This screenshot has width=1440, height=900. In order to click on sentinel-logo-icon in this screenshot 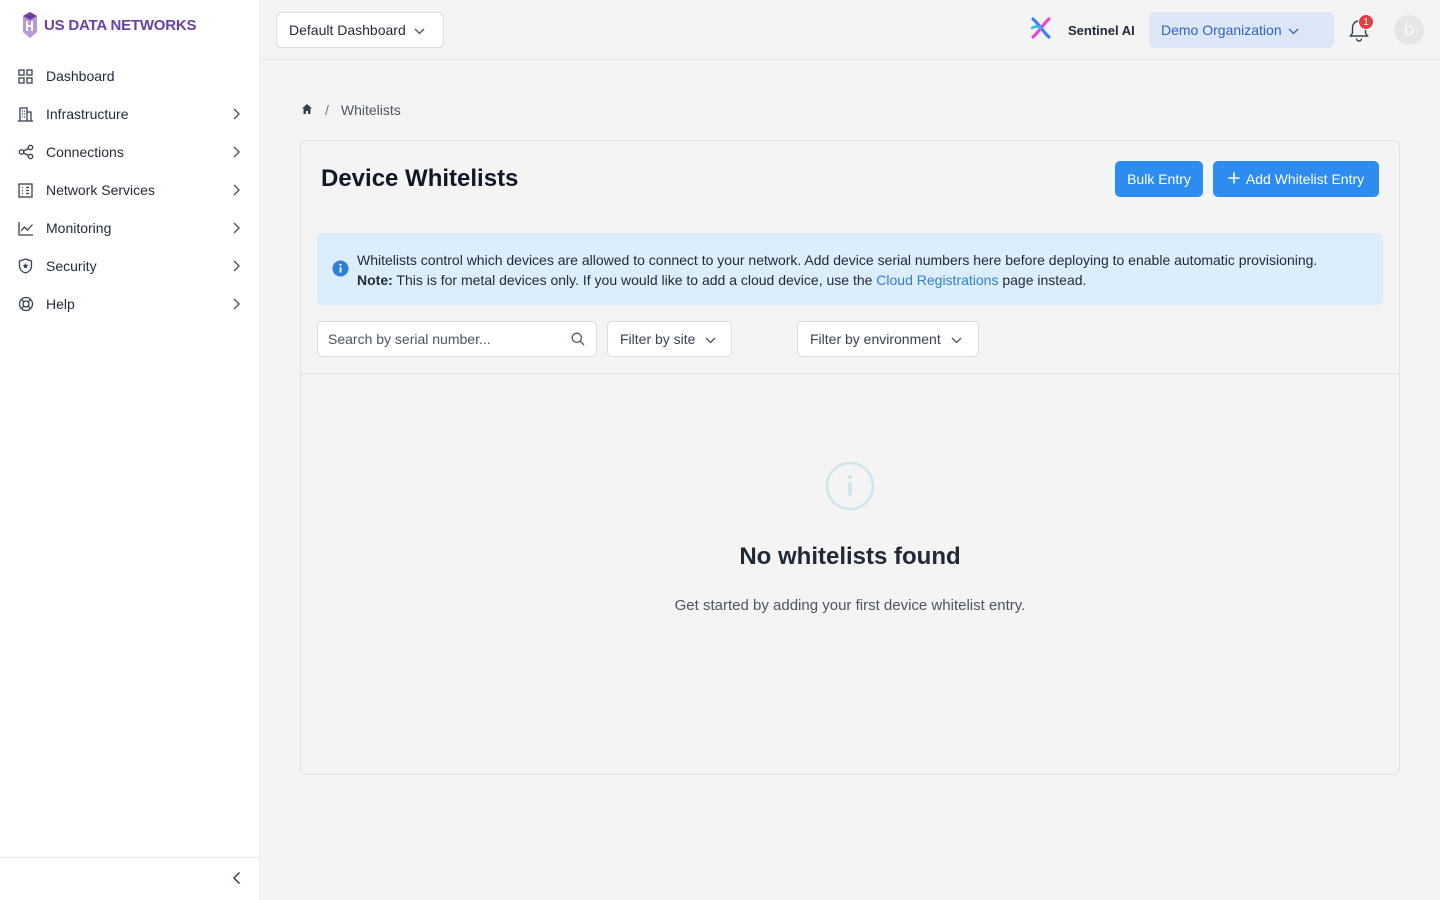, I will do `click(1041, 30)`.